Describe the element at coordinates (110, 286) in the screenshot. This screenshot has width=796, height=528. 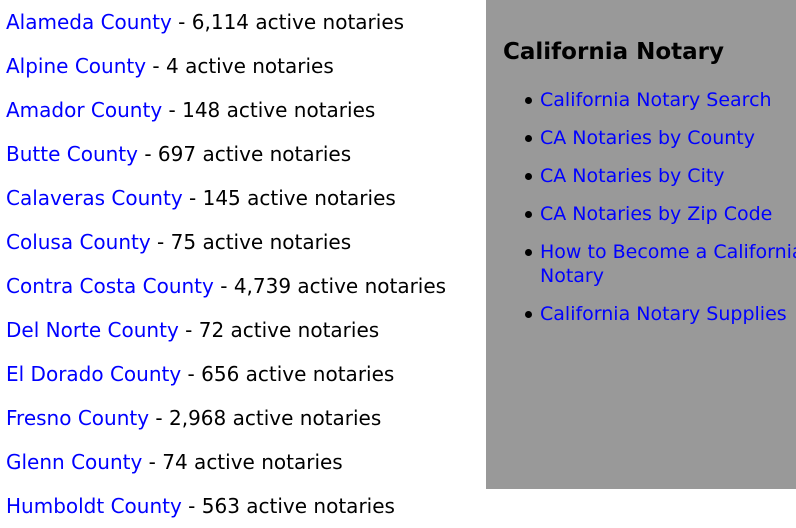
I see `county-link: Contra Costa County` at that location.